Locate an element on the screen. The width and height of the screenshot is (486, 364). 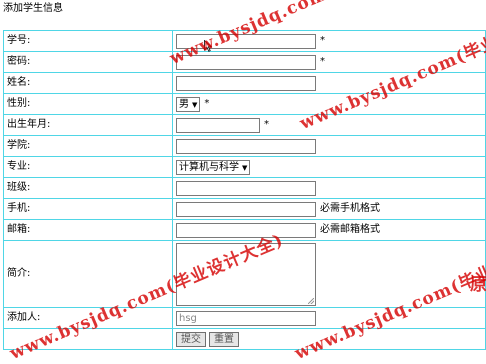
class-cell is located at coordinates (329, 188).